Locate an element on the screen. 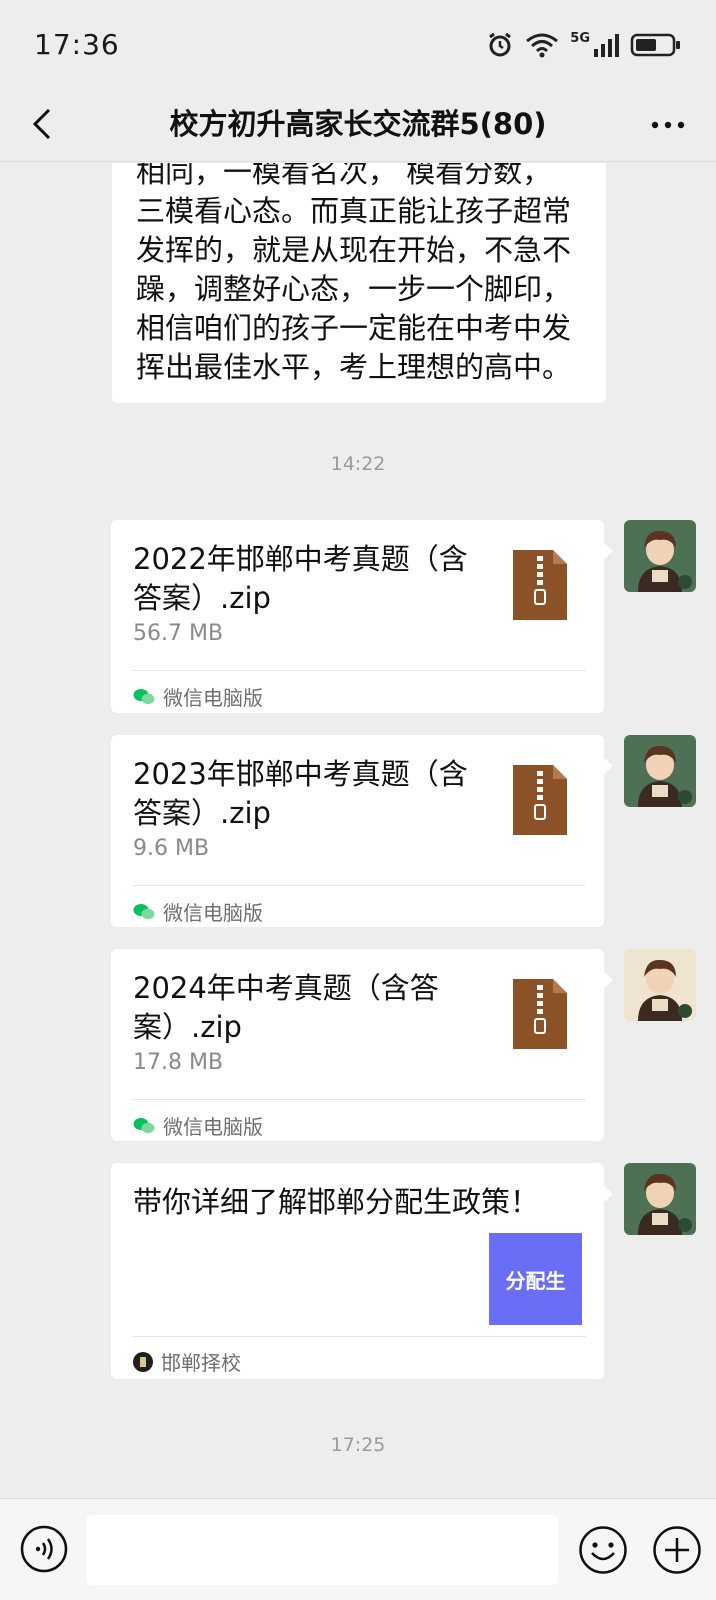  file-name: 2023年邯郸中考真题（含答案）.zip is located at coordinates (300, 793).